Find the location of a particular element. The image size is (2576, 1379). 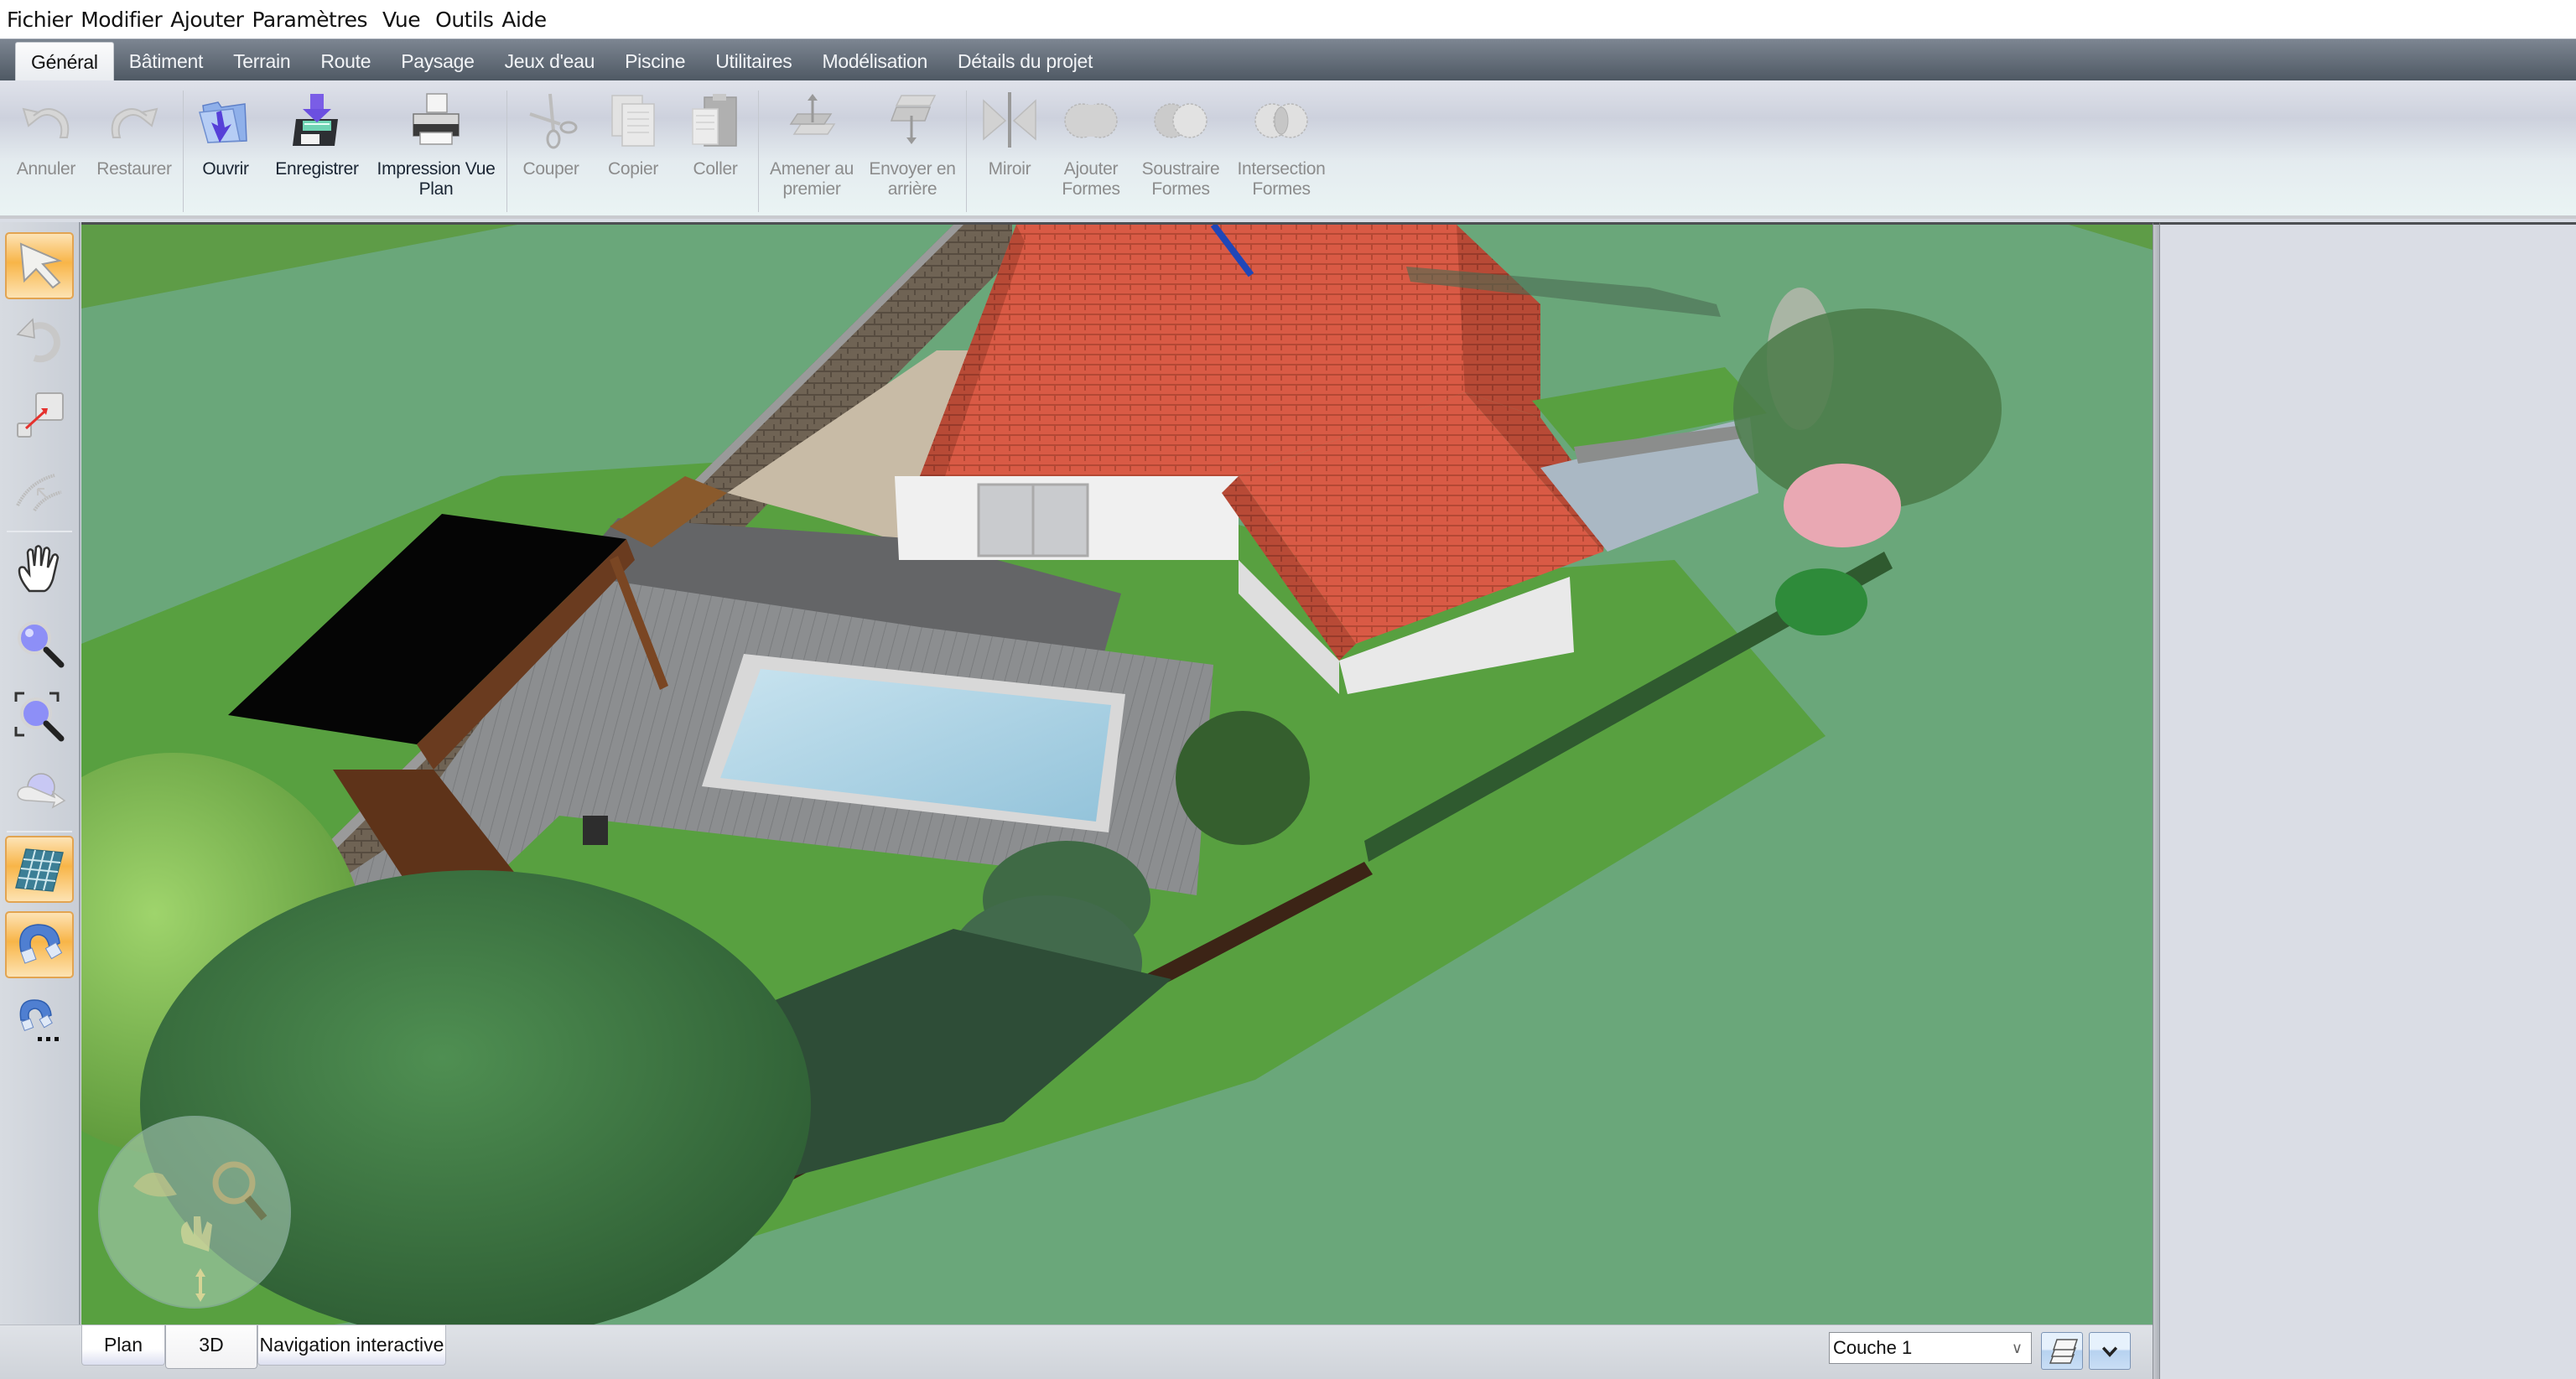

rotate-tool-button is located at coordinates (39, 339).